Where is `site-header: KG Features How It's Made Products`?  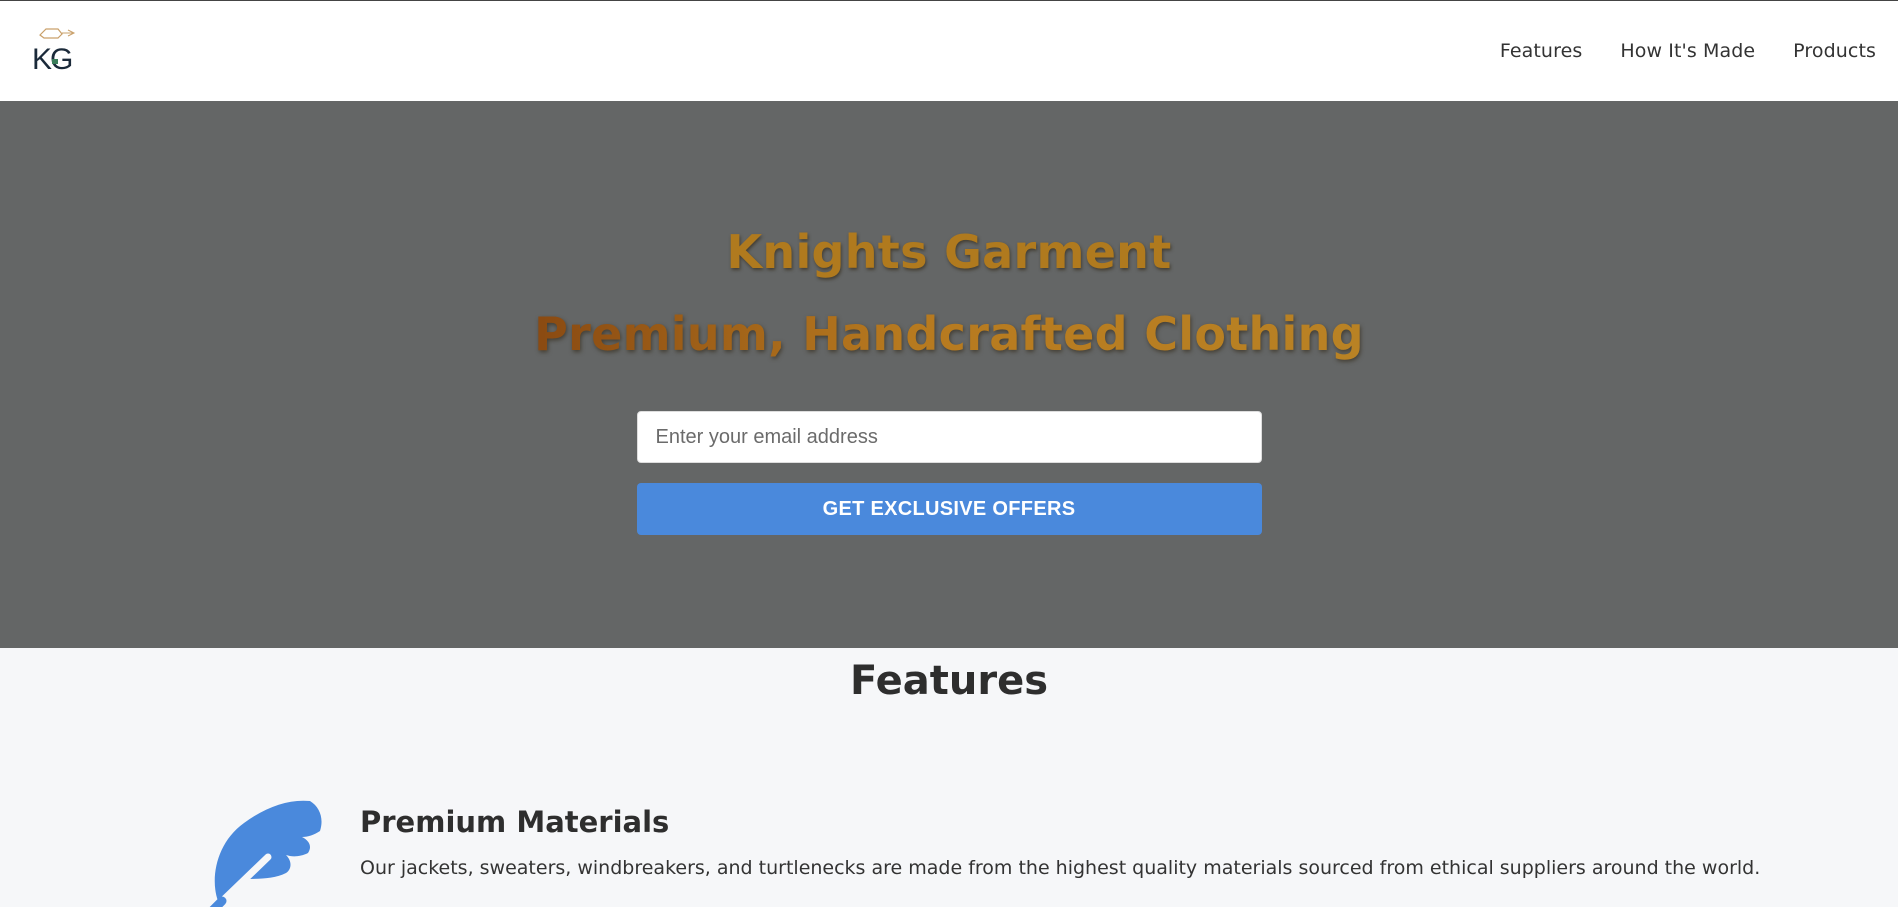
site-header: KG Features How It's Made Products is located at coordinates (949, 51).